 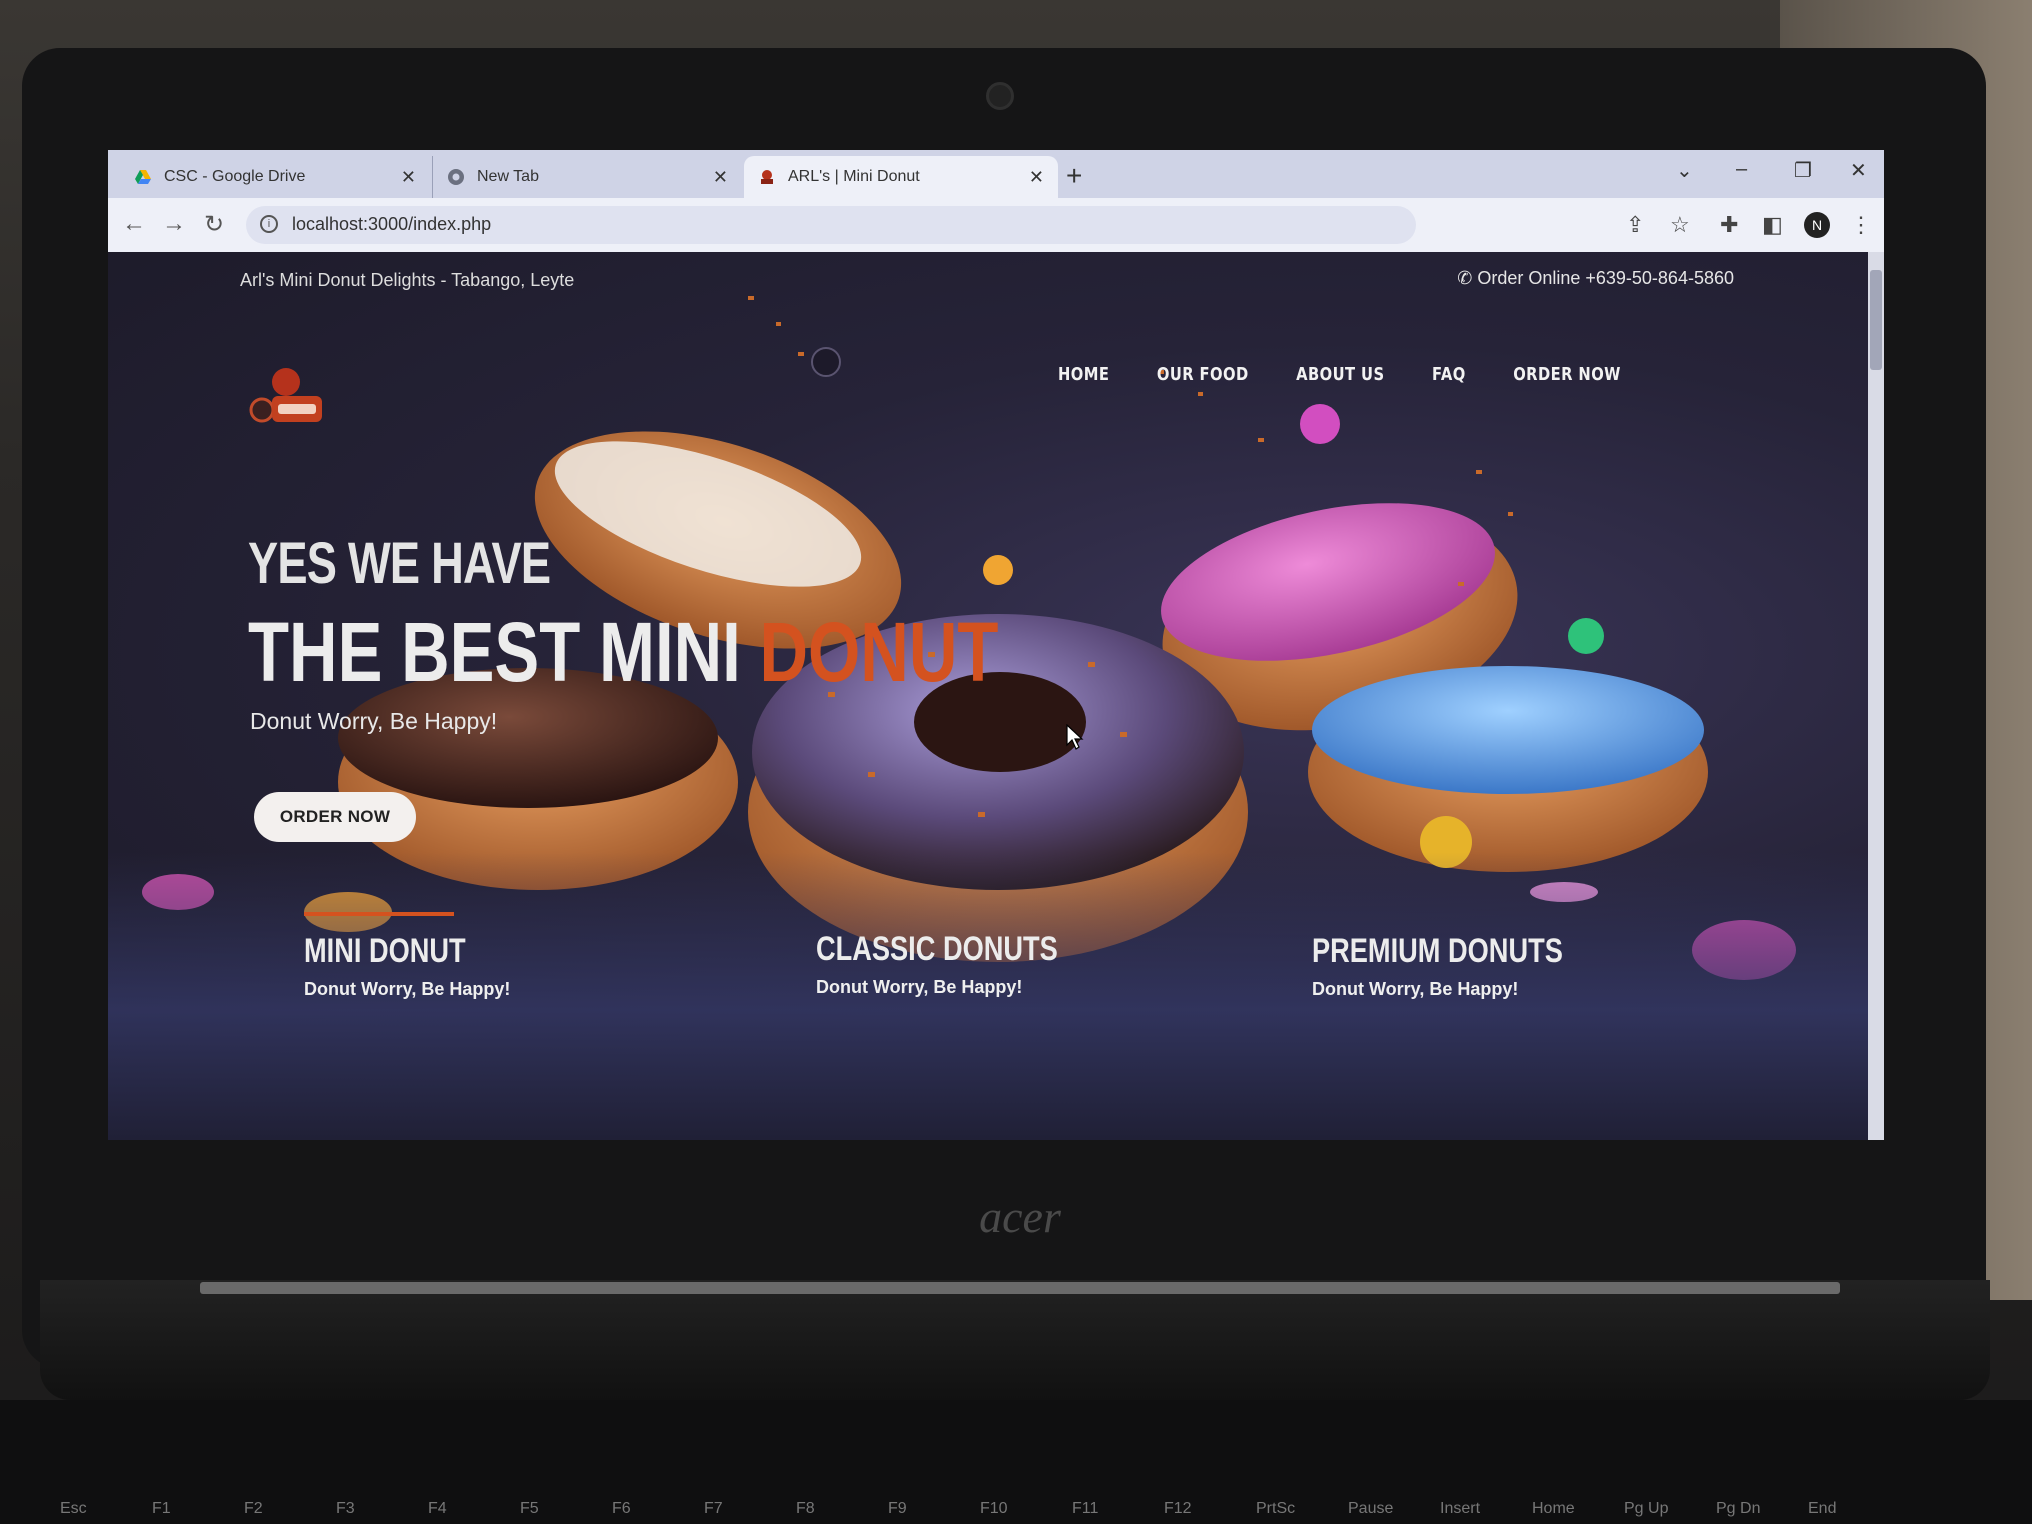 I want to click on category-underline, so click(x=379, y=914).